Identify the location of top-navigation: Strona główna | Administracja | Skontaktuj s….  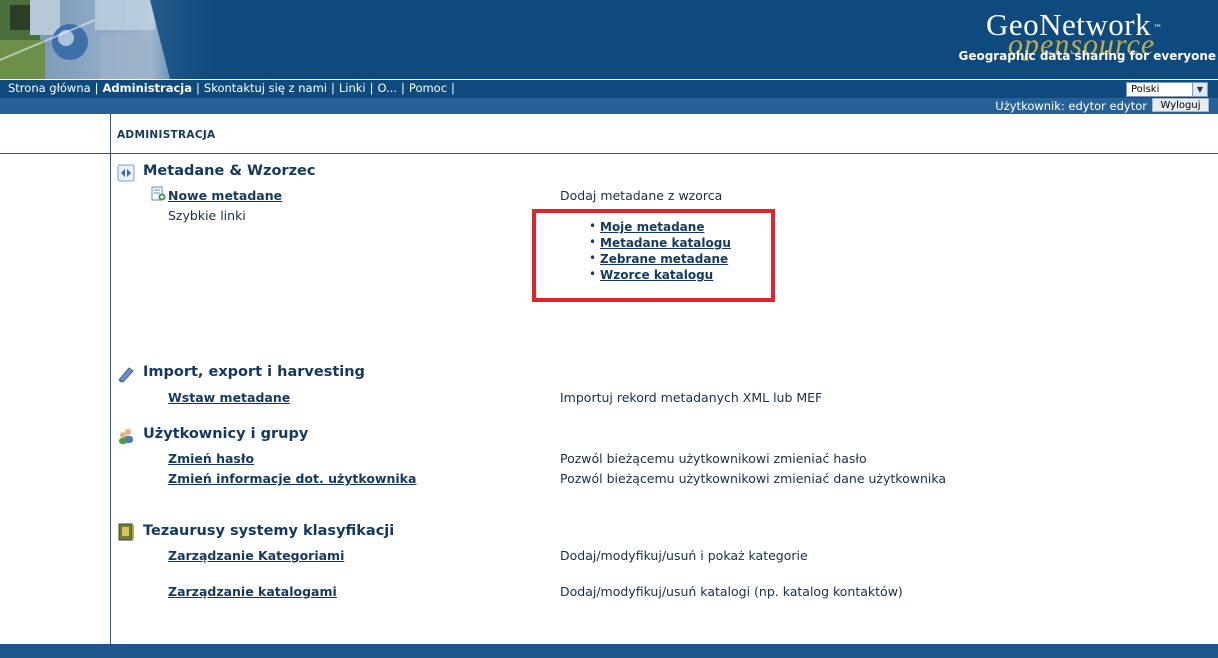
(609, 88).